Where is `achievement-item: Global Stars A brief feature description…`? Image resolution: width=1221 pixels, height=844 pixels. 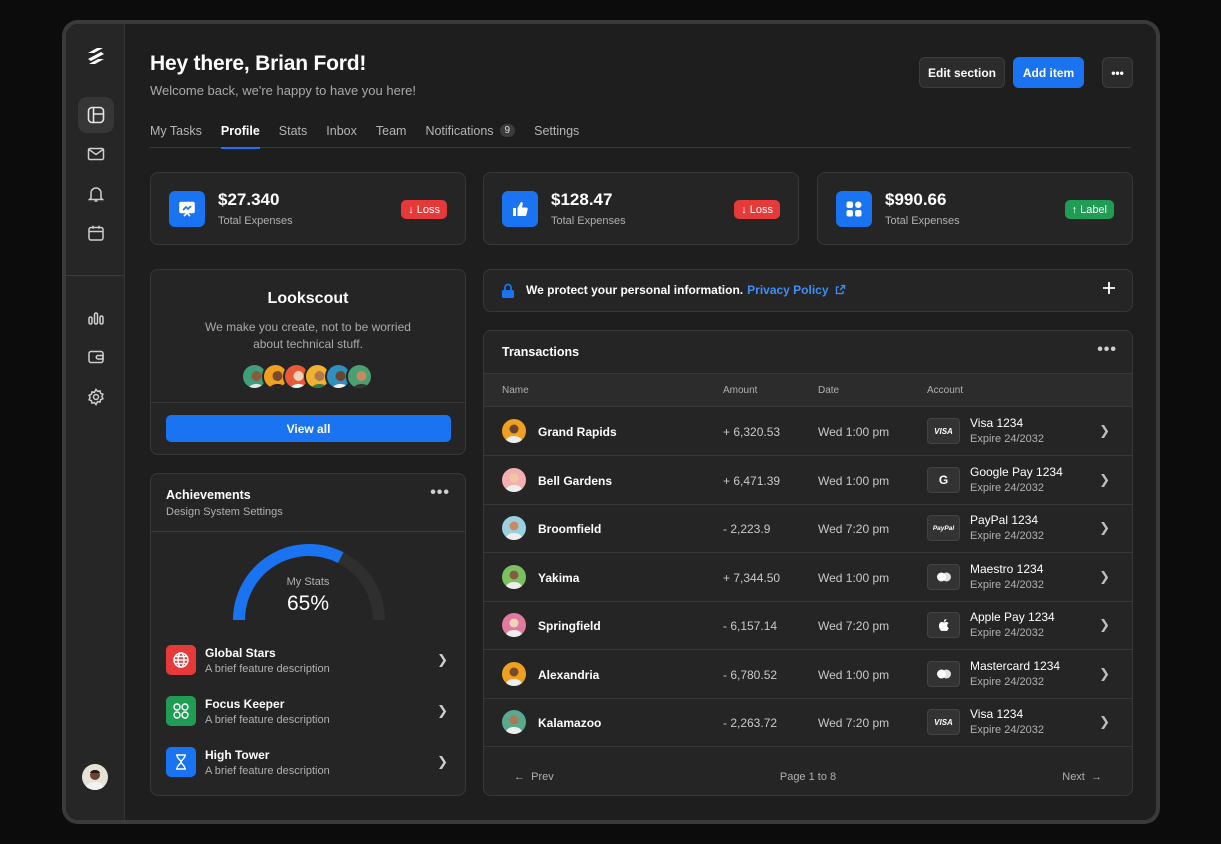
achievement-item: Global Stars A brief feature description… is located at coordinates (308, 662).